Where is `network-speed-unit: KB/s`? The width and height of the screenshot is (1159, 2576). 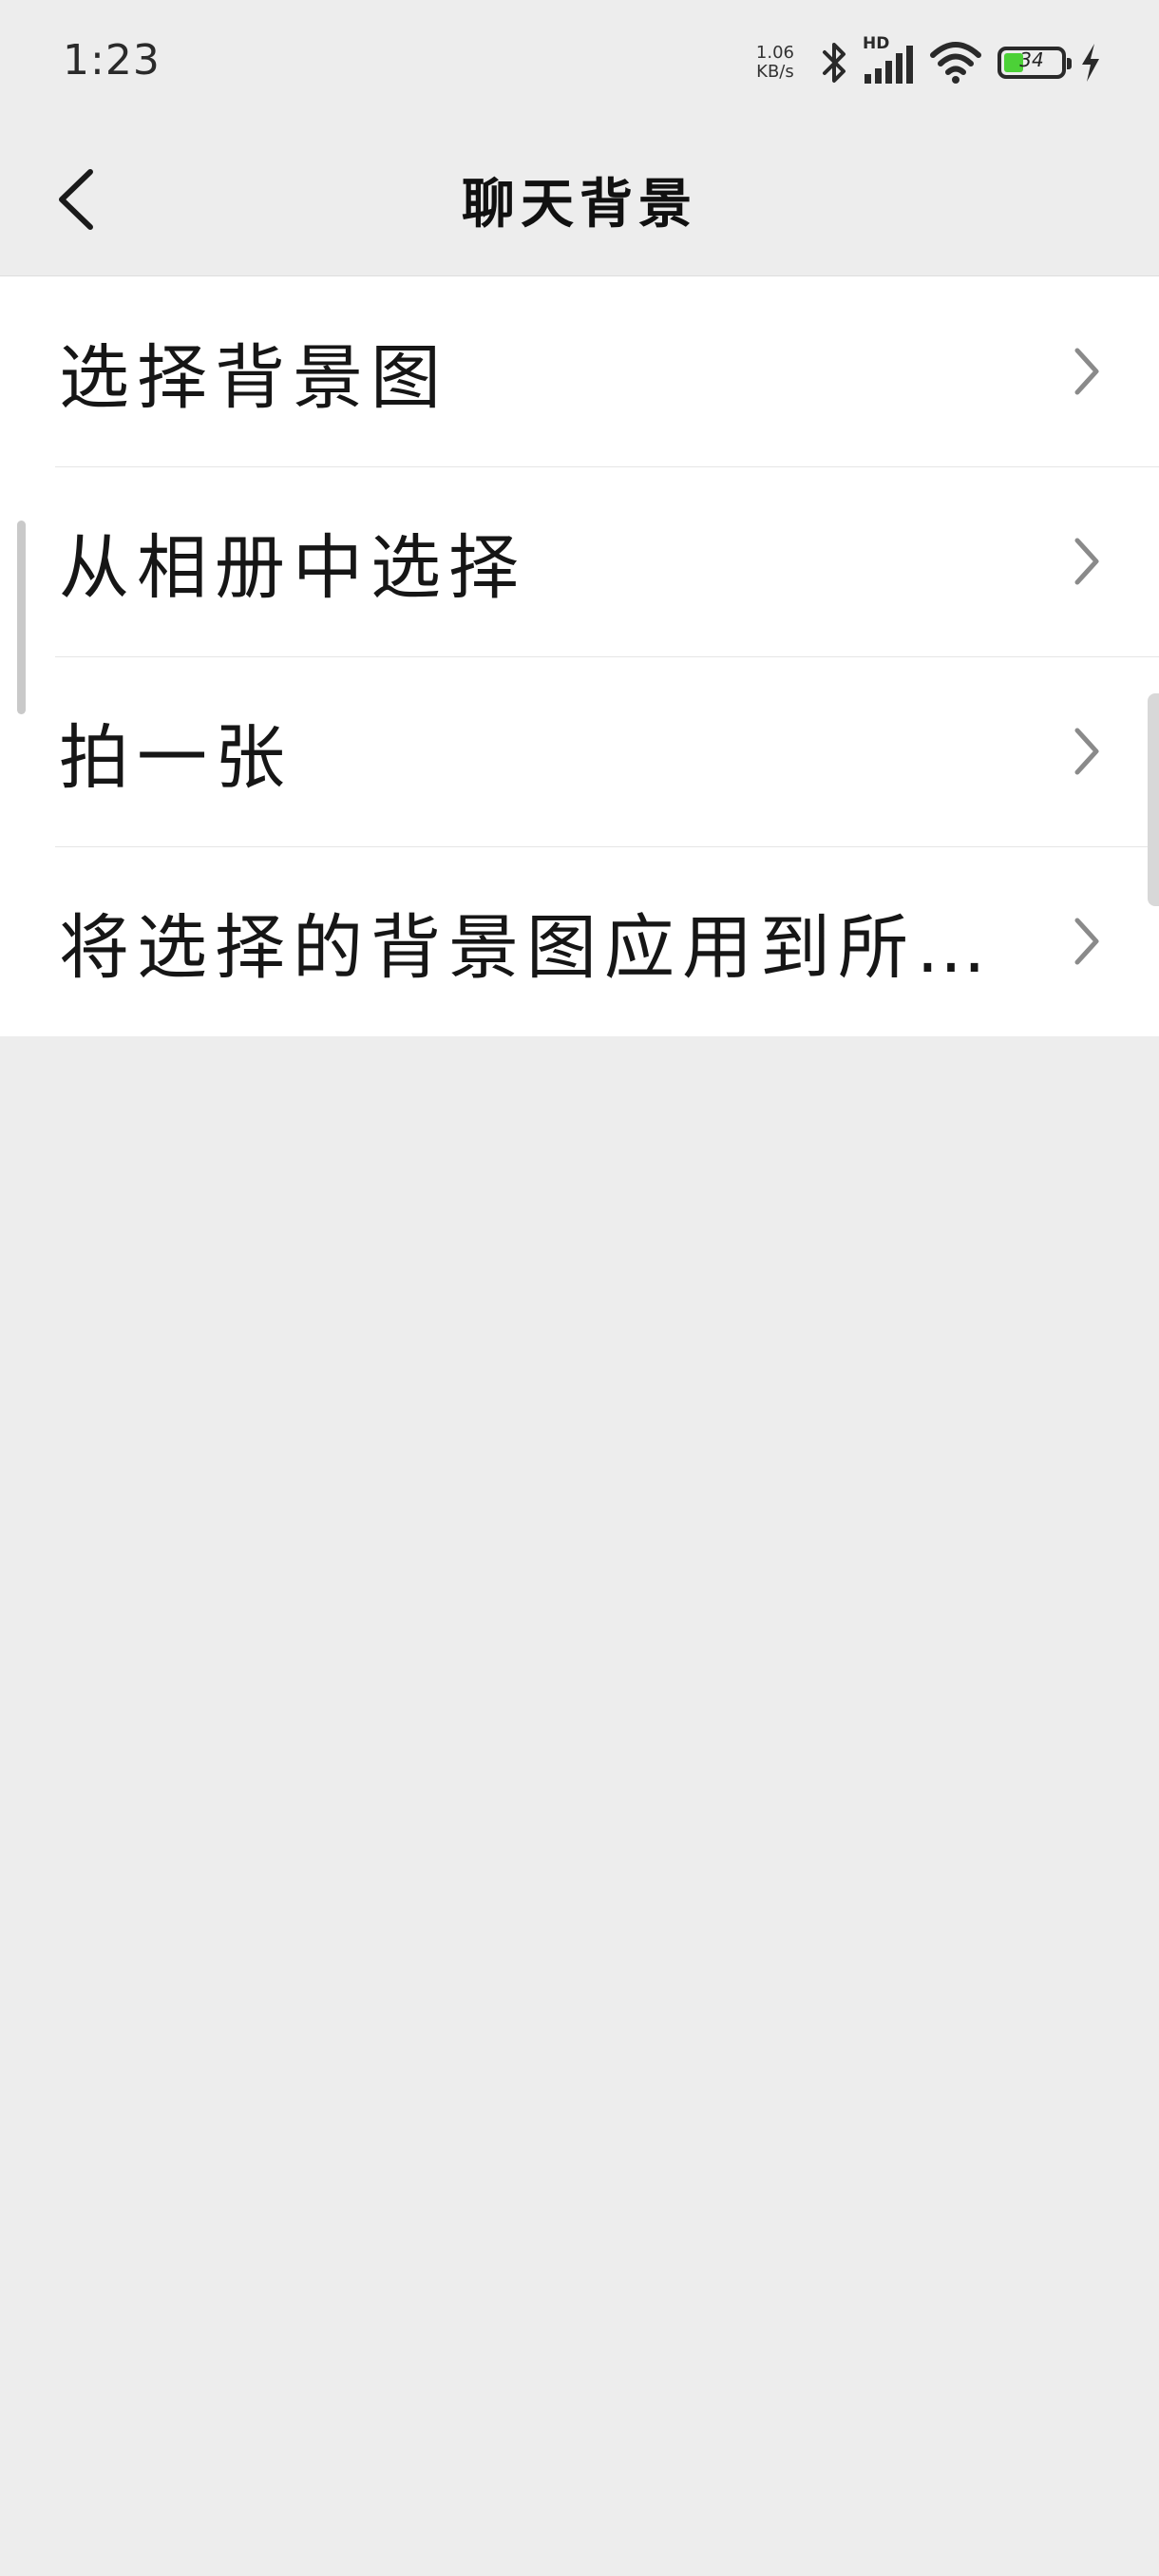 network-speed-unit: KB/s is located at coordinates (775, 72).